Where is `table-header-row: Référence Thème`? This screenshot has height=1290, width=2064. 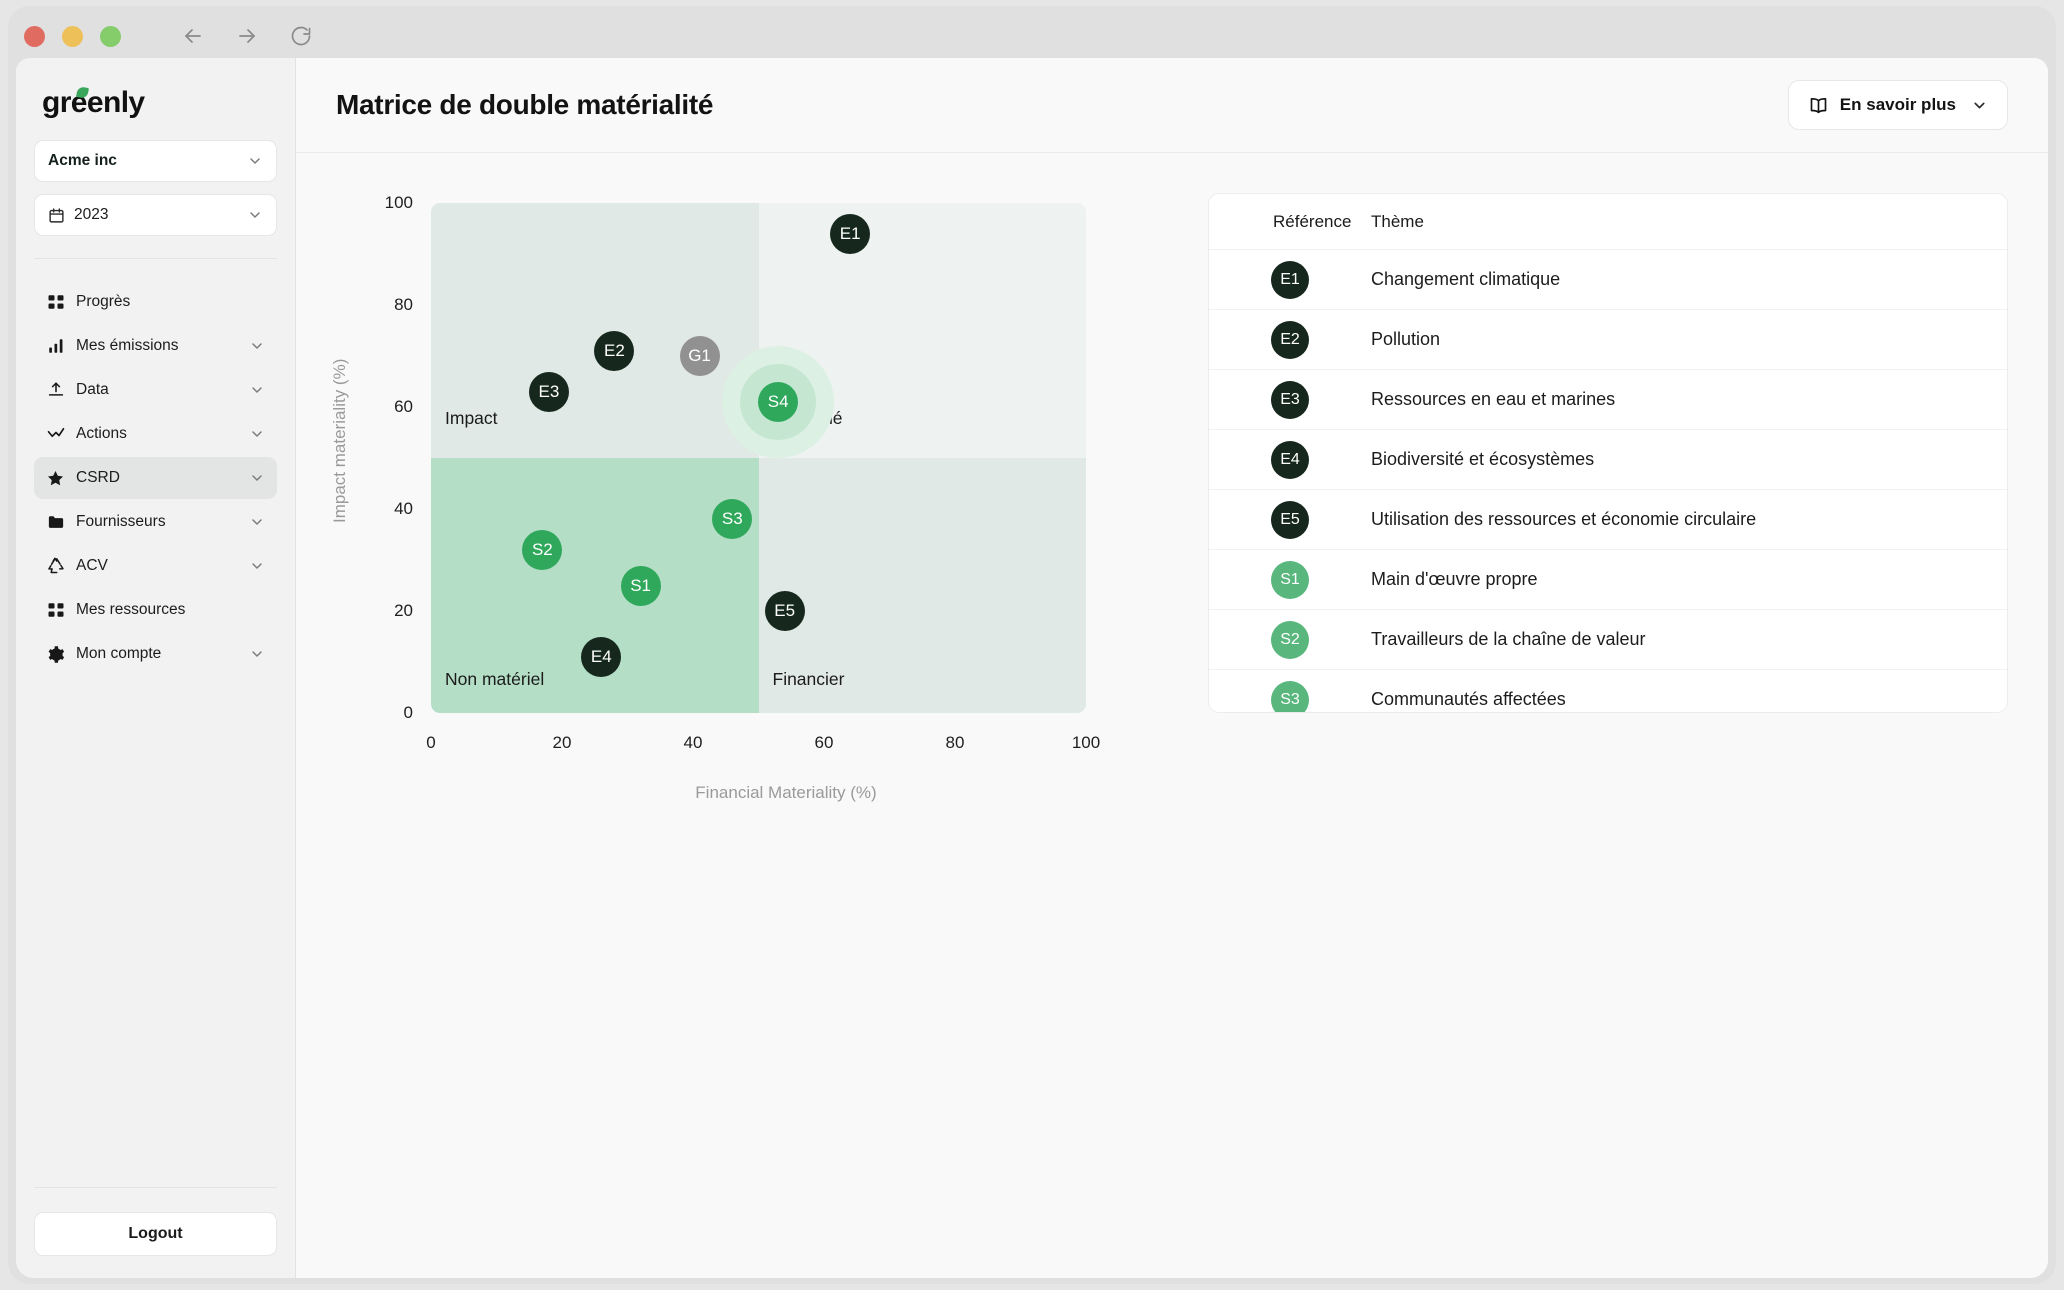 table-header-row: Référence Thème is located at coordinates (1608, 222).